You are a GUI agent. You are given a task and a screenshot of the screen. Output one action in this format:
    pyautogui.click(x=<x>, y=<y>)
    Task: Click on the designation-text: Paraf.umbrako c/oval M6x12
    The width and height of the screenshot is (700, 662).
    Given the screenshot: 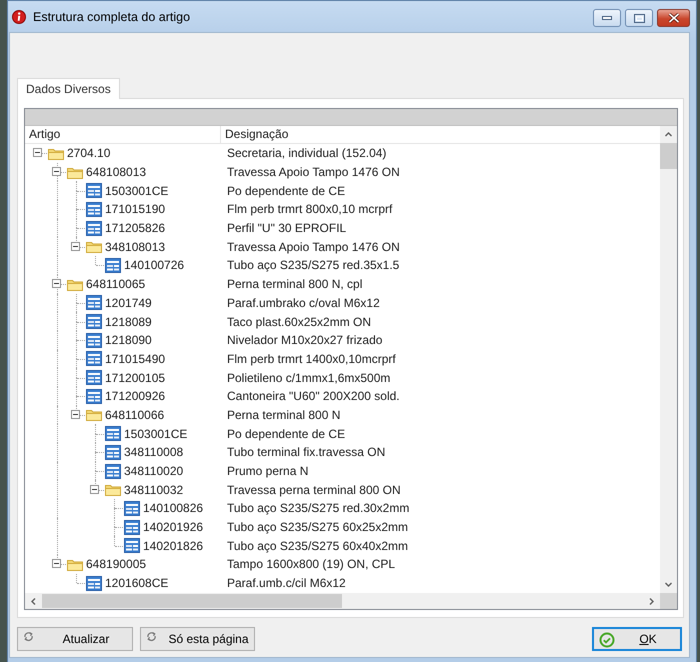 What is the action you would take?
    pyautogui.click(x=303, y=303)
    